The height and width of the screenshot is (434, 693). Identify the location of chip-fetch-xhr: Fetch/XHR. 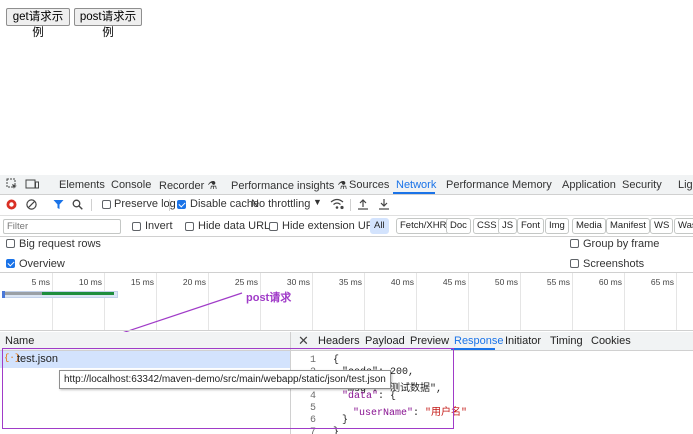
(423, 226).